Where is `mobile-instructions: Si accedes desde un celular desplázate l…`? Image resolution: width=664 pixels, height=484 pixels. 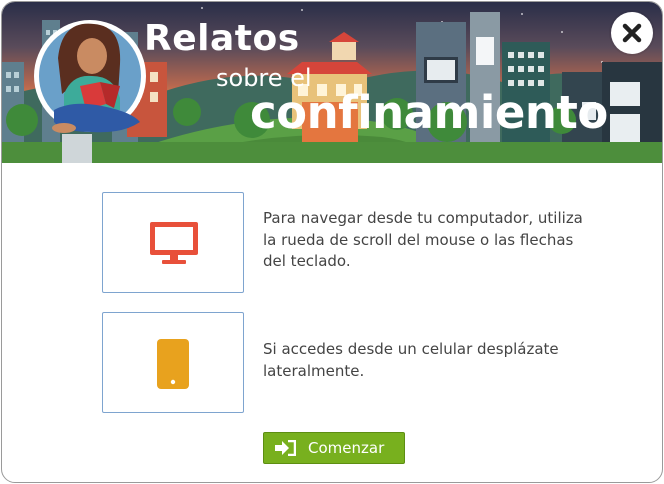 mobile-instructions: Si accedes desde un celular desplázate l… is located at coordinates (411, 360).